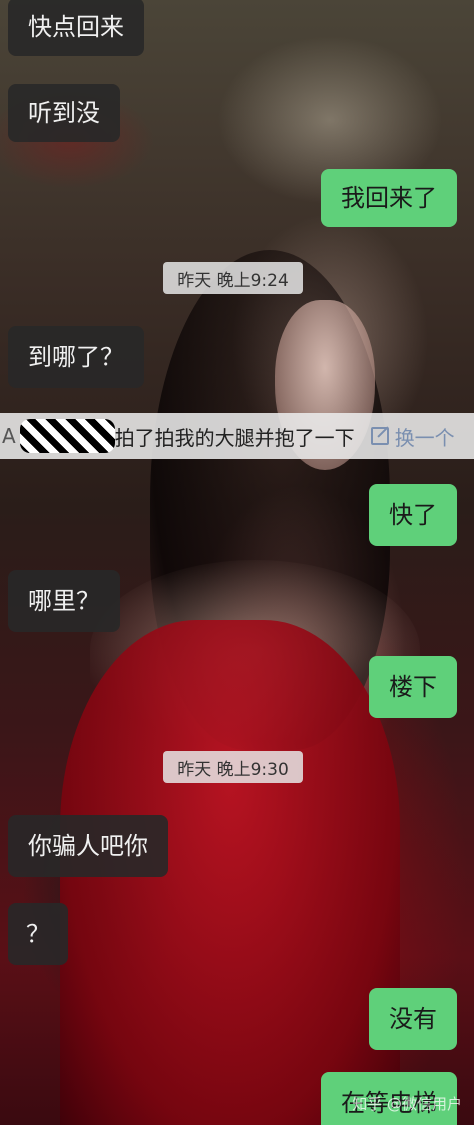 The height and width of the screenshot is (1125, 474). Describe the element at coordinates (9, 436) in the screenshot. I see `pat-sender-initial: A` at that location.